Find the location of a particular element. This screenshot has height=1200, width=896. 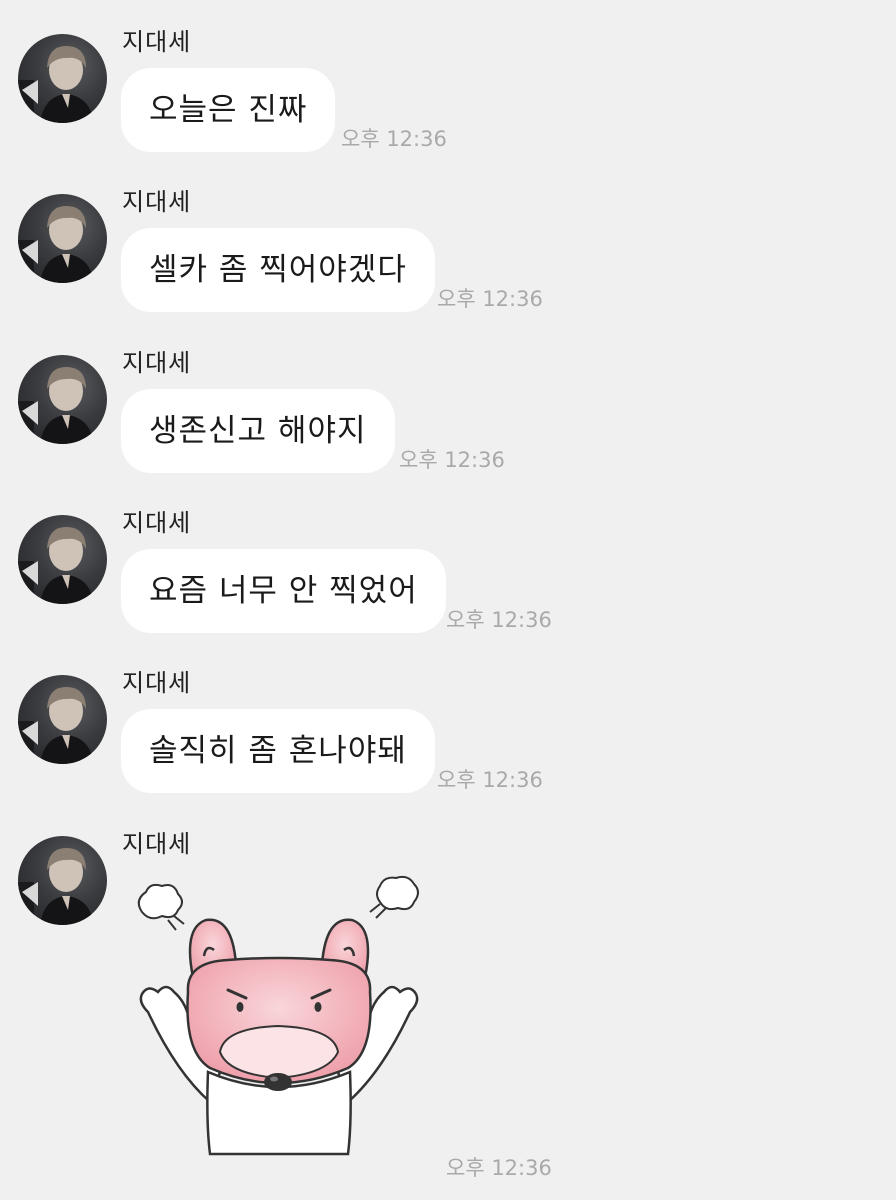

angry-bear-icon is located at coordinates (278, 1015).